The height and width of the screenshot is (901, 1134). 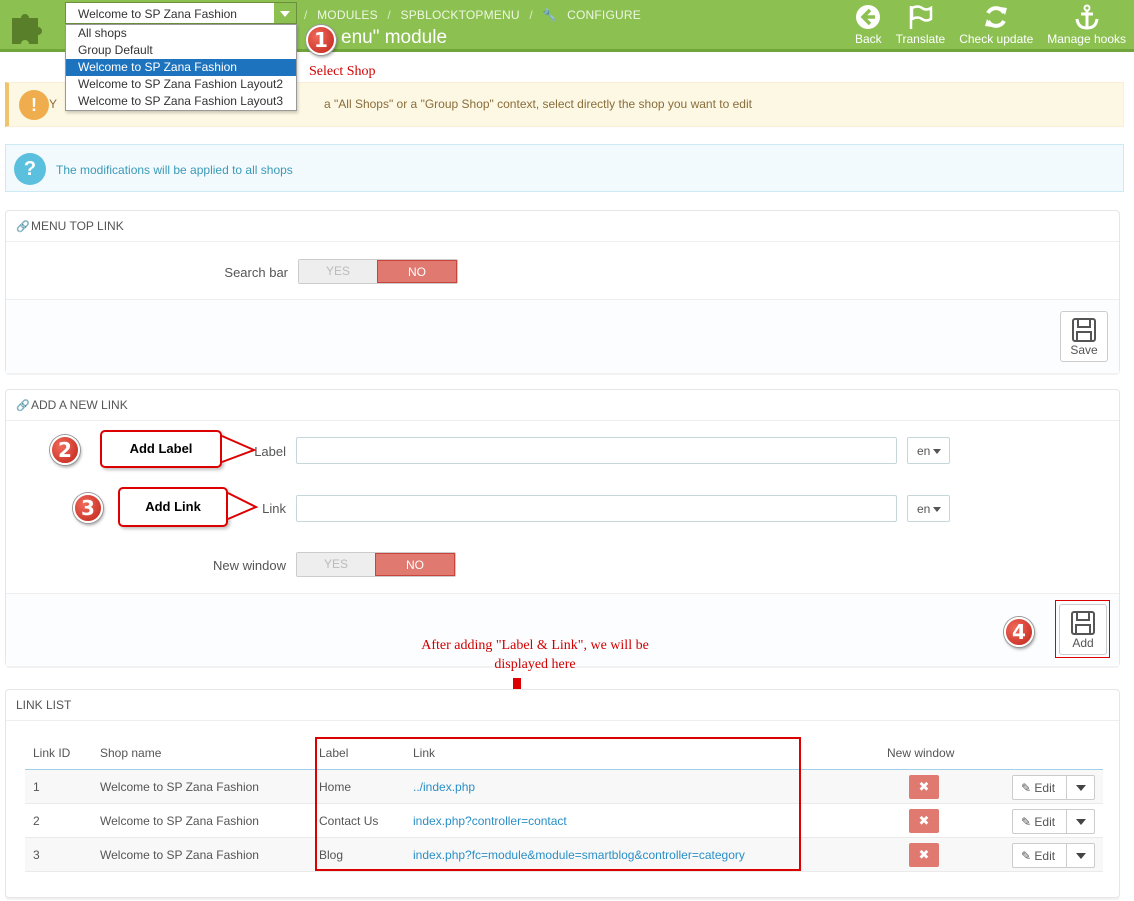 I want to click on back-button: Back, so click(x=868, y=25).